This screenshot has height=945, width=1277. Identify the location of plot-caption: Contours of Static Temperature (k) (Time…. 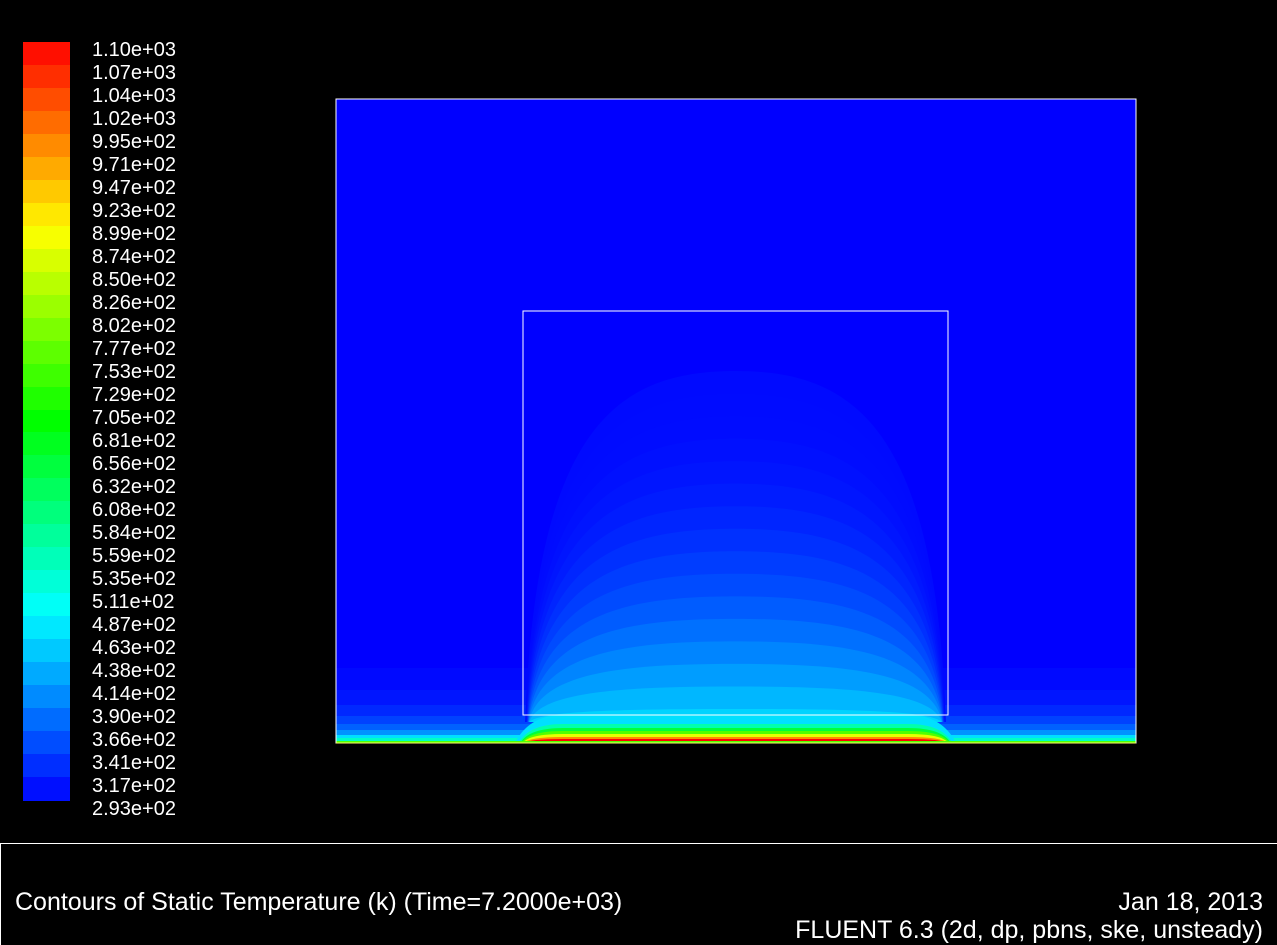
(319, 902).